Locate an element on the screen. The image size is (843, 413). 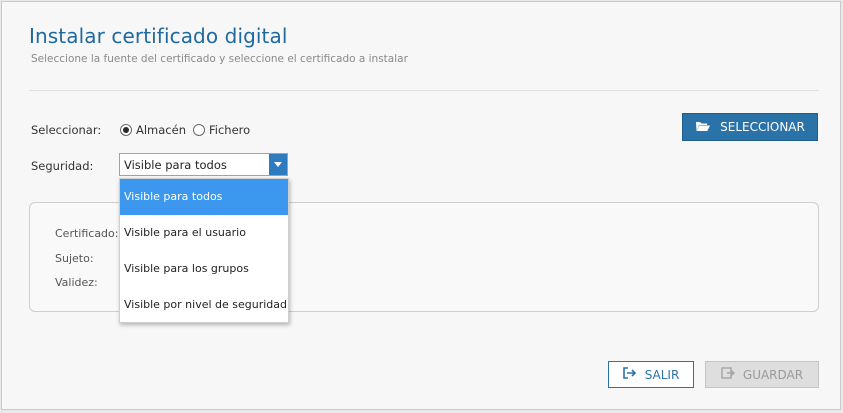
dropdown-item-grupos: Visible para los grupos is located at coordinates (204, 269).